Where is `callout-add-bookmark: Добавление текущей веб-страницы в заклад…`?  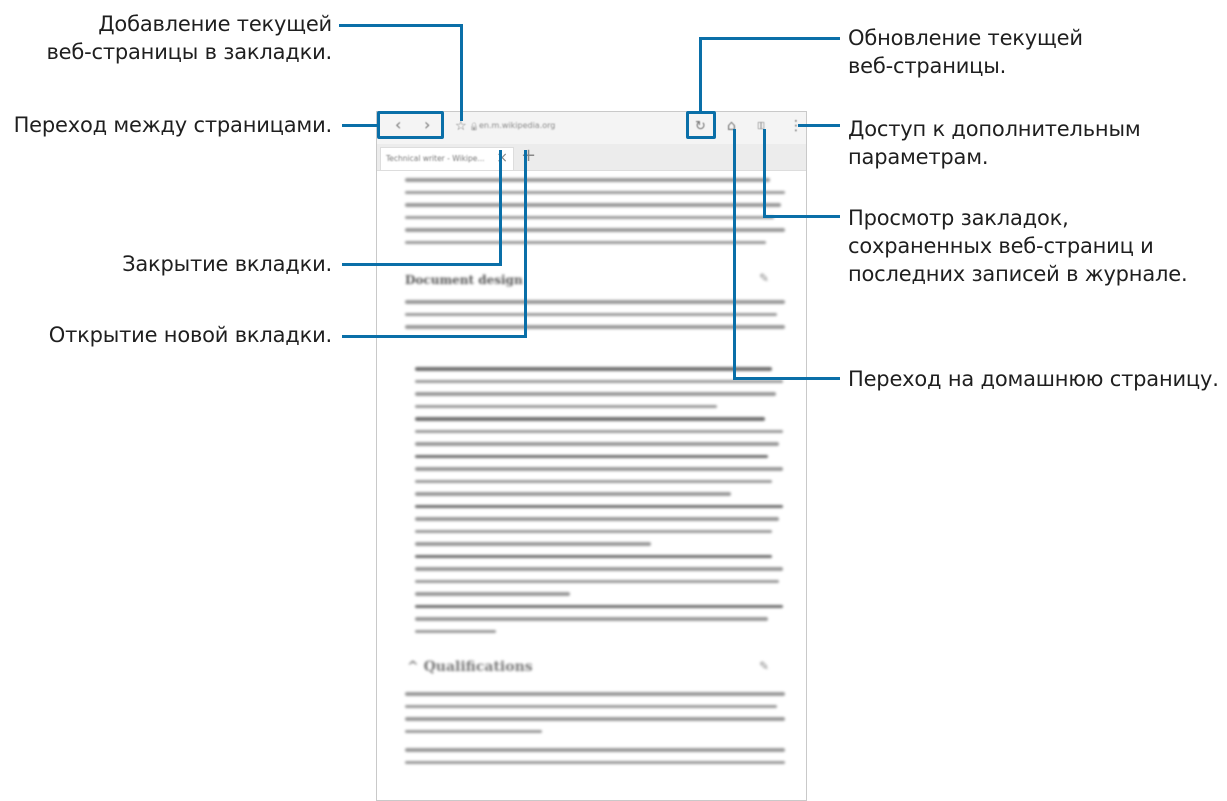 callout-add-bookmark: Добавление текущей веб-страницы в заклад… is located at coordinates (189, 38).